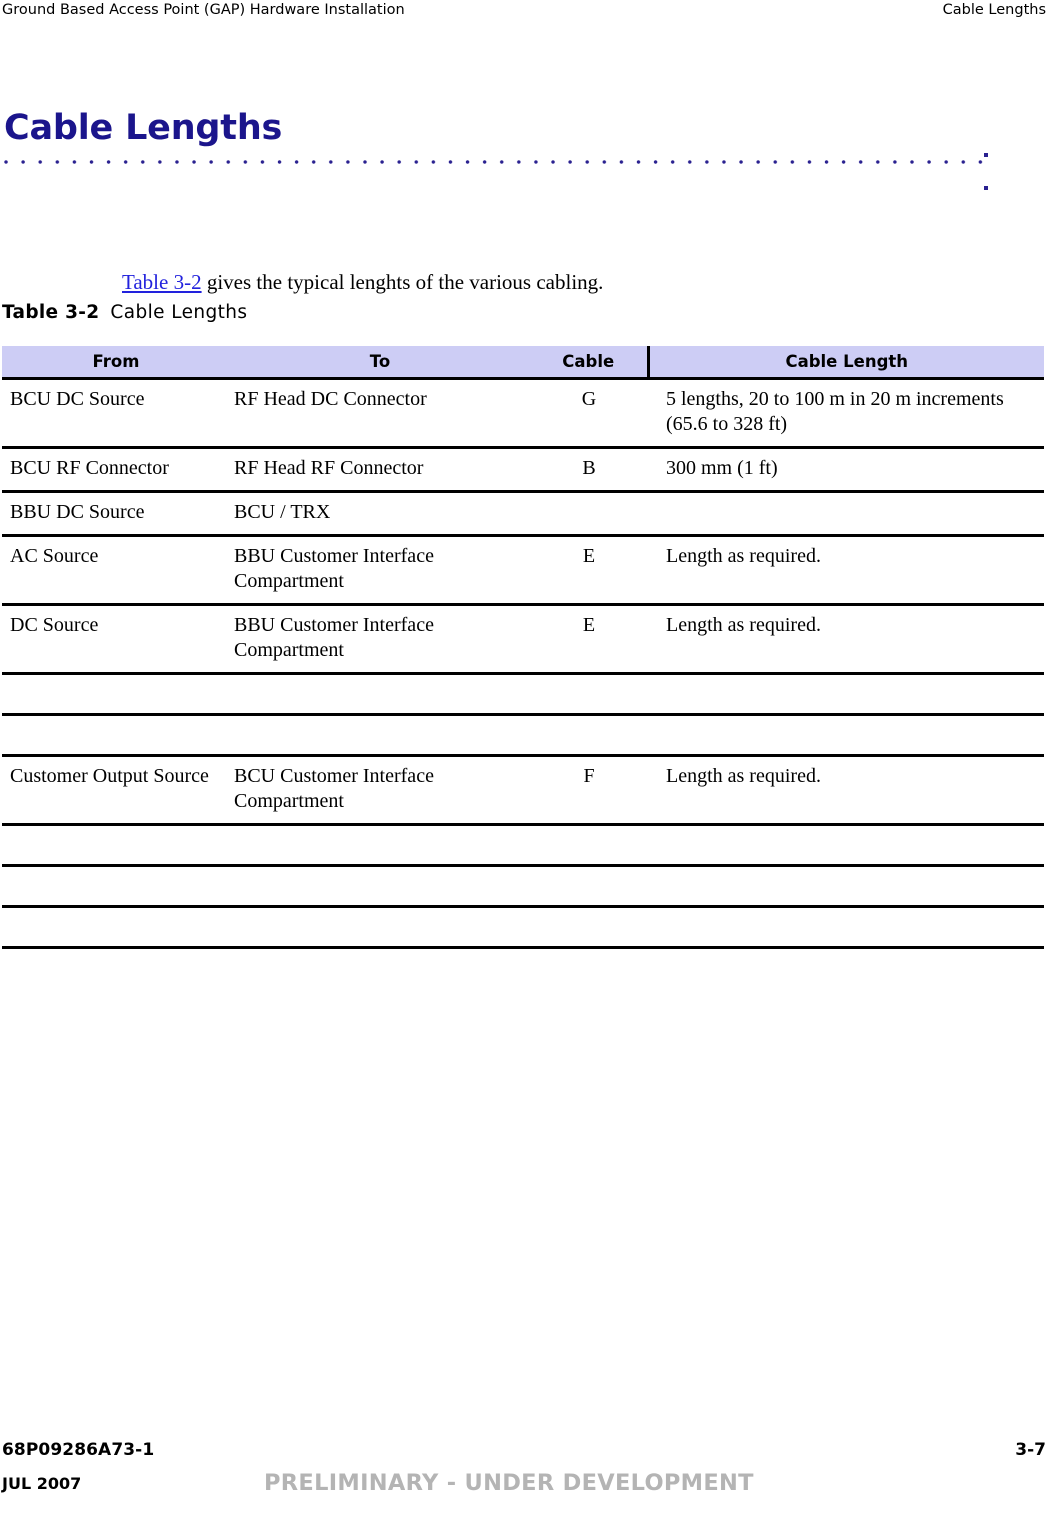  What do you see at coordinates (986, 188) in the screenshot?
I see `dot-marker-lower` at bounding box center [986, 188].